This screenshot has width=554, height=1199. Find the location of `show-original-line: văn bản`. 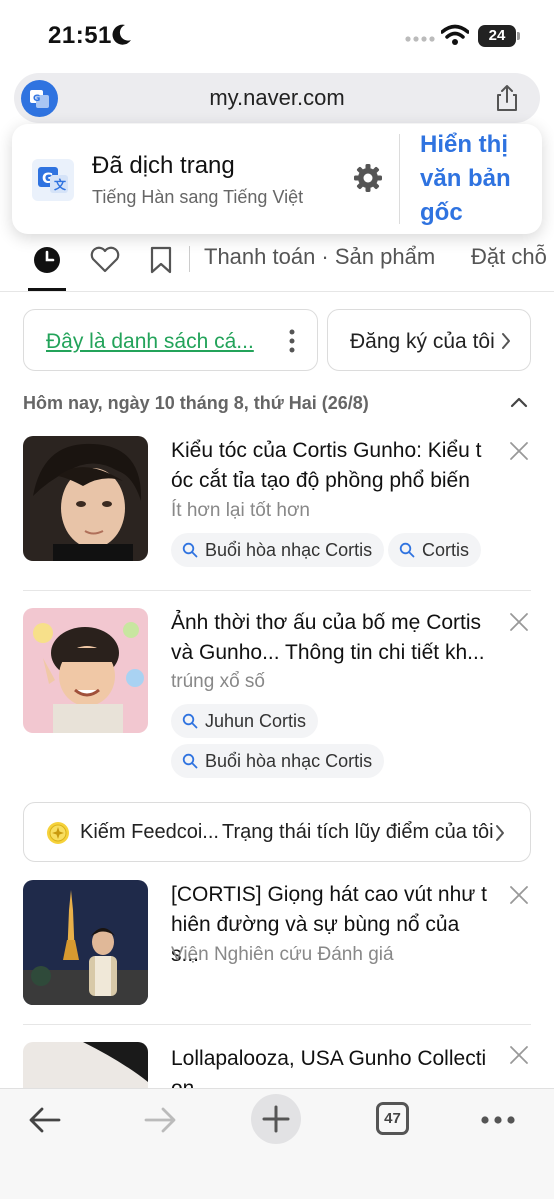

show-original-line: văn bản is located at coordinates (465, 178).